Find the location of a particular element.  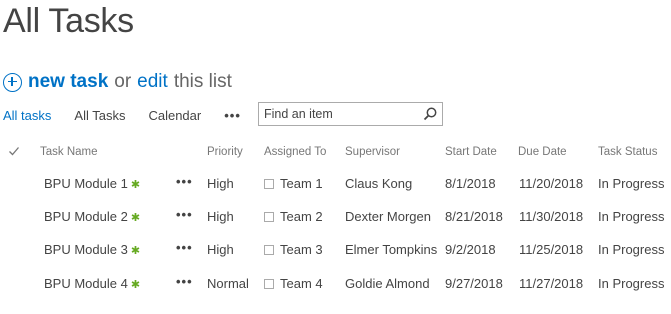

column-header-supervisor: Supervisor is located at coordinates (372, 152).